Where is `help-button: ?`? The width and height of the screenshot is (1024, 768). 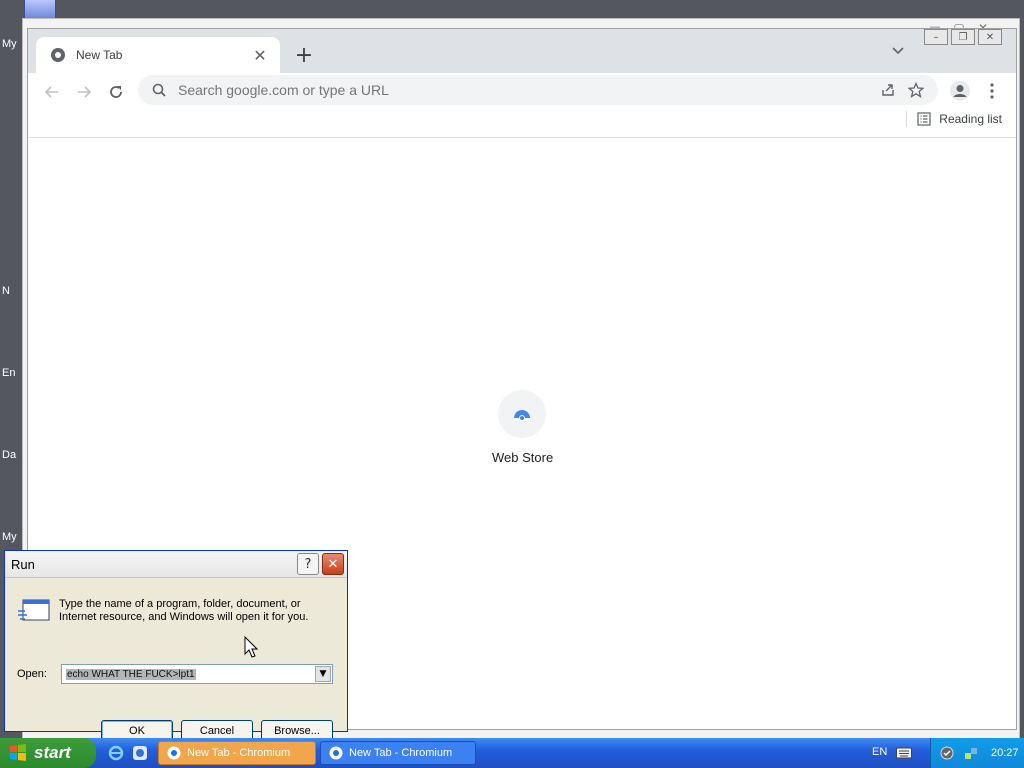 help-button: ? is located at coordinates (308, 564).